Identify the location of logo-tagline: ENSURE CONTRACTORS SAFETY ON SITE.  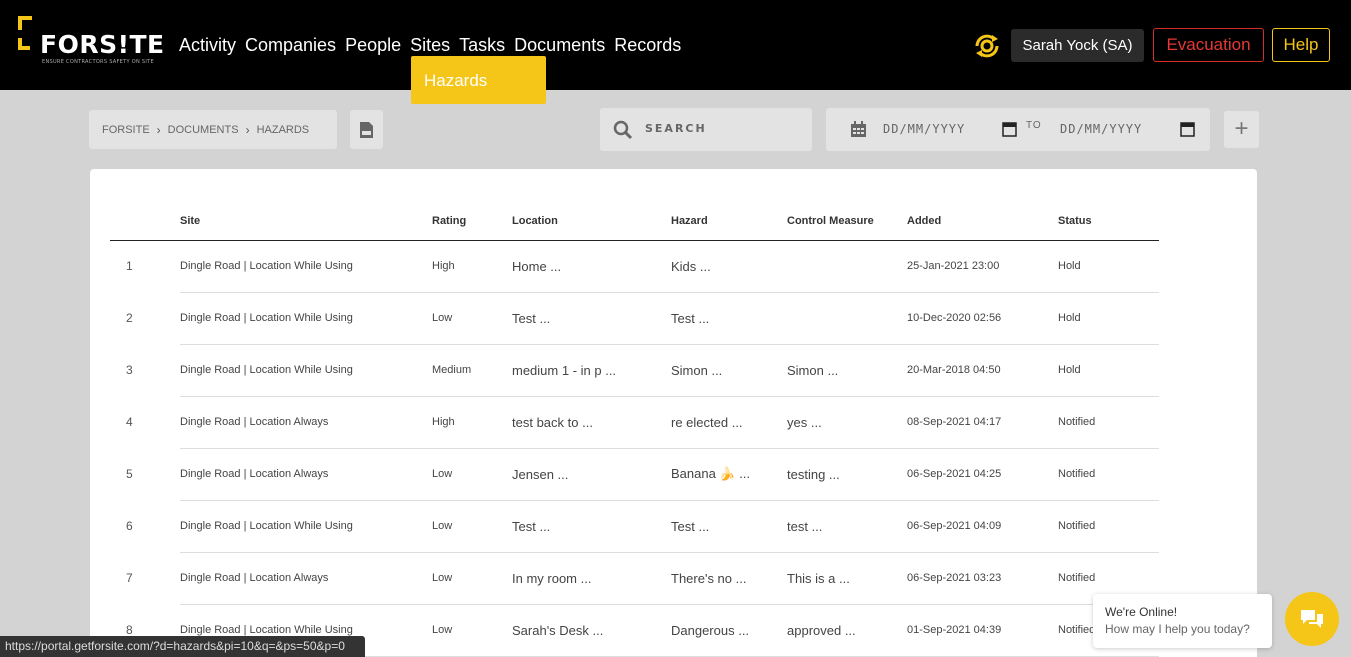
(98, 62).